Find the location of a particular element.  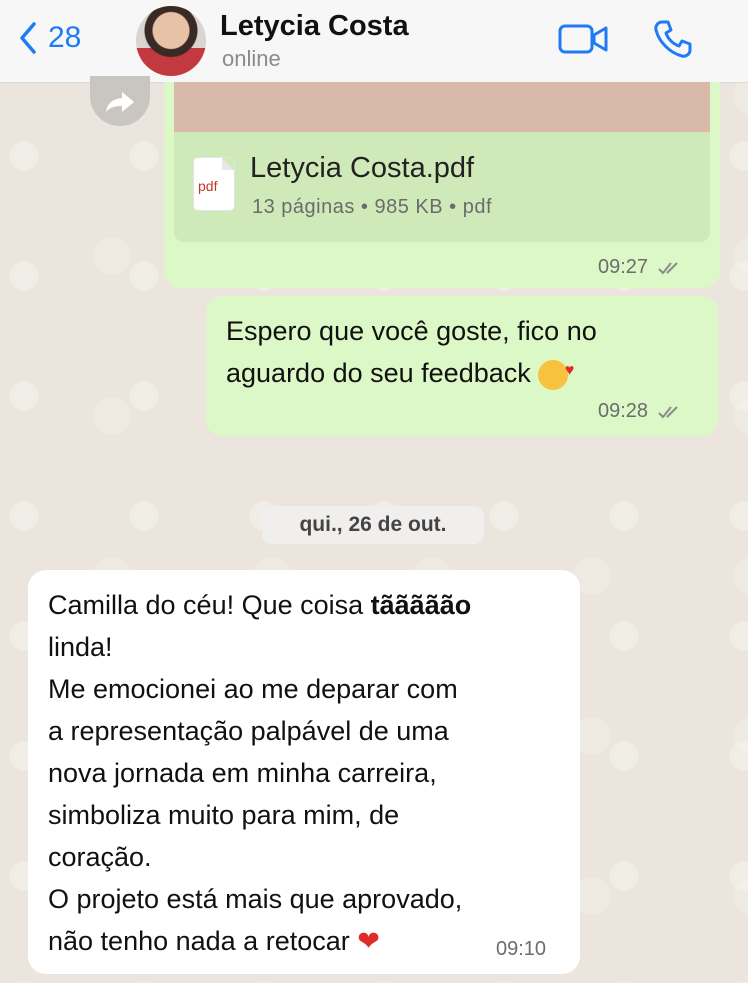

unread-count: 28 is located at coordinates (65, 37).